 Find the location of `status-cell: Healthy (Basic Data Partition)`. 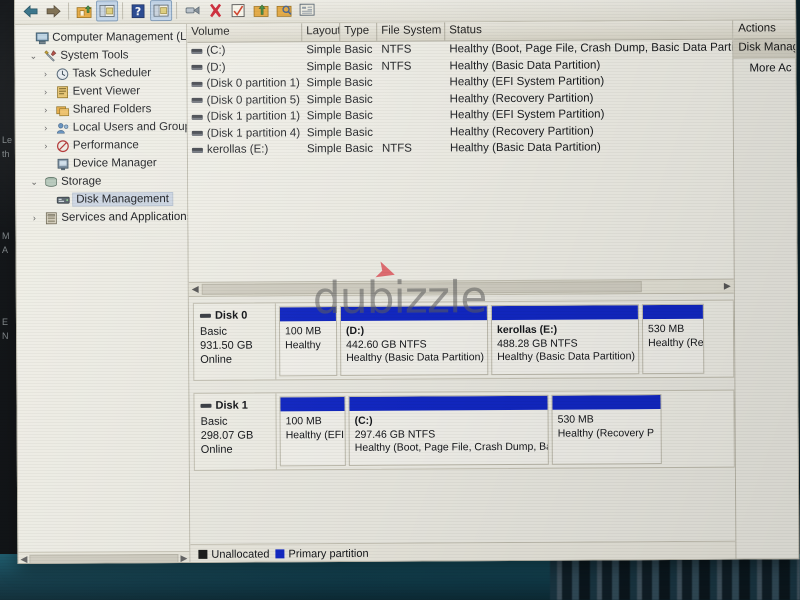

status-cell: Healthy (Basic Data Partition) is located at coordinates (525, 66).